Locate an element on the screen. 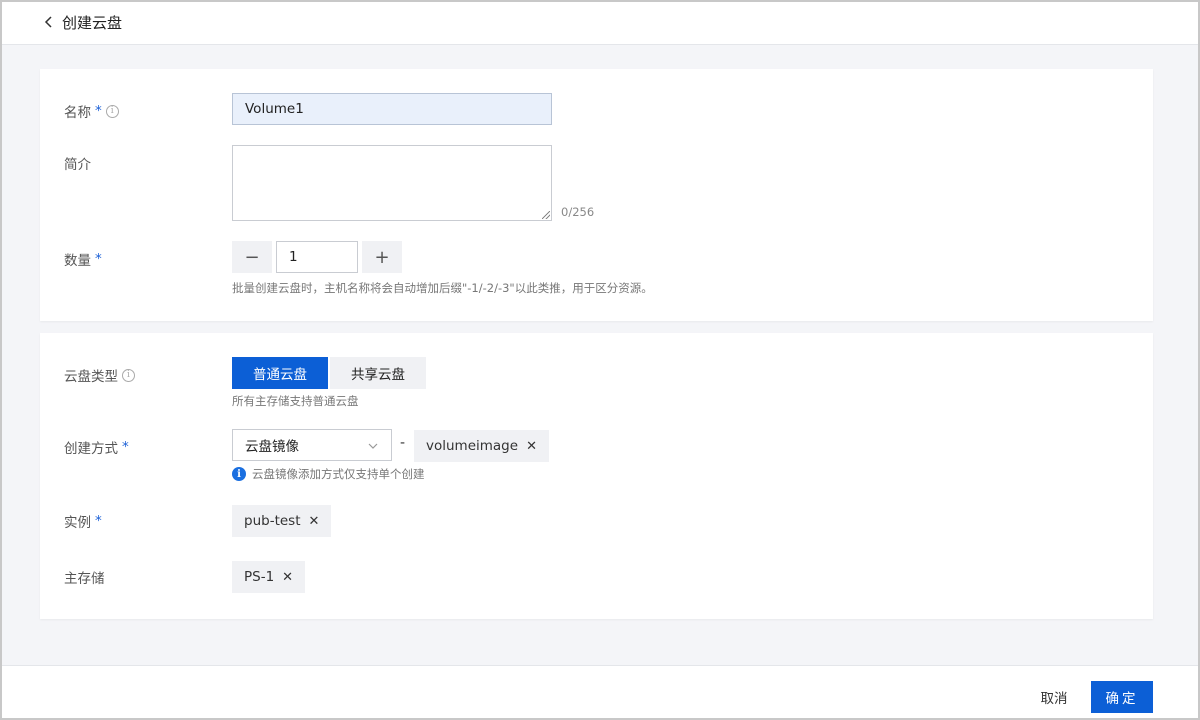 The width and height of the screenshot is (1200, 720). instance-tag: pub-test ✕ is located at coordinates (282, 521).